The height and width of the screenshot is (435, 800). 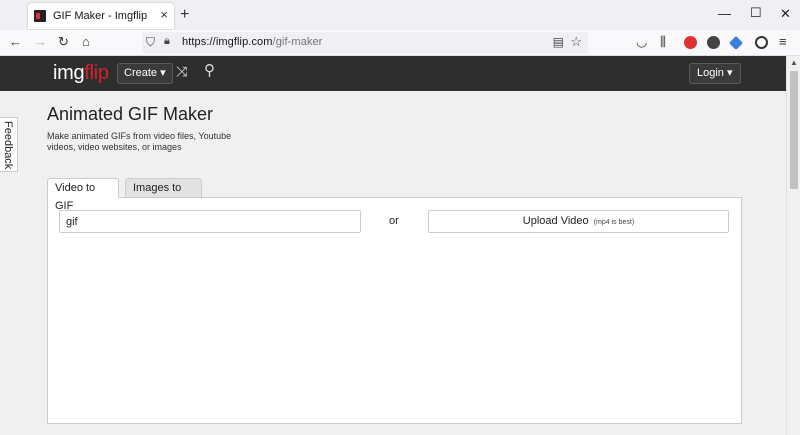 I want to click on maximize-window-icon: ☐, so click(x=756, y=13).